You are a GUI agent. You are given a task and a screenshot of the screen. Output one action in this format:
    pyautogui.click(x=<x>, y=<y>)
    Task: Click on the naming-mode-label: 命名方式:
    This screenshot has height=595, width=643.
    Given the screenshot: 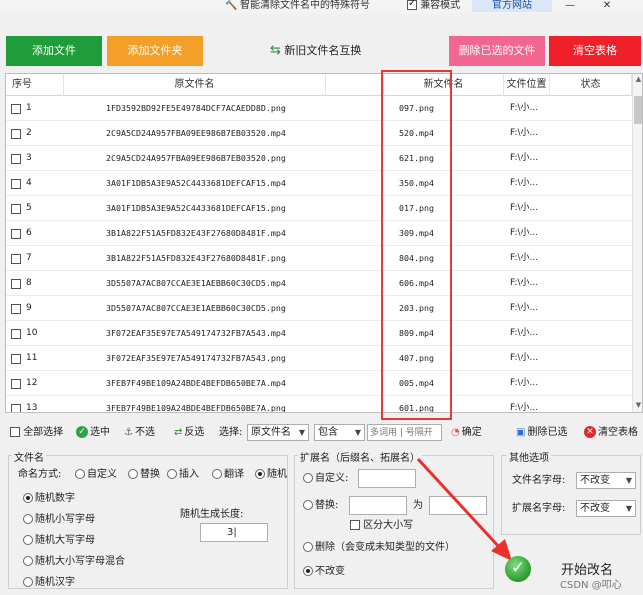 What is the action you would take?
    pyautogui.click(x=40, y=474)
    